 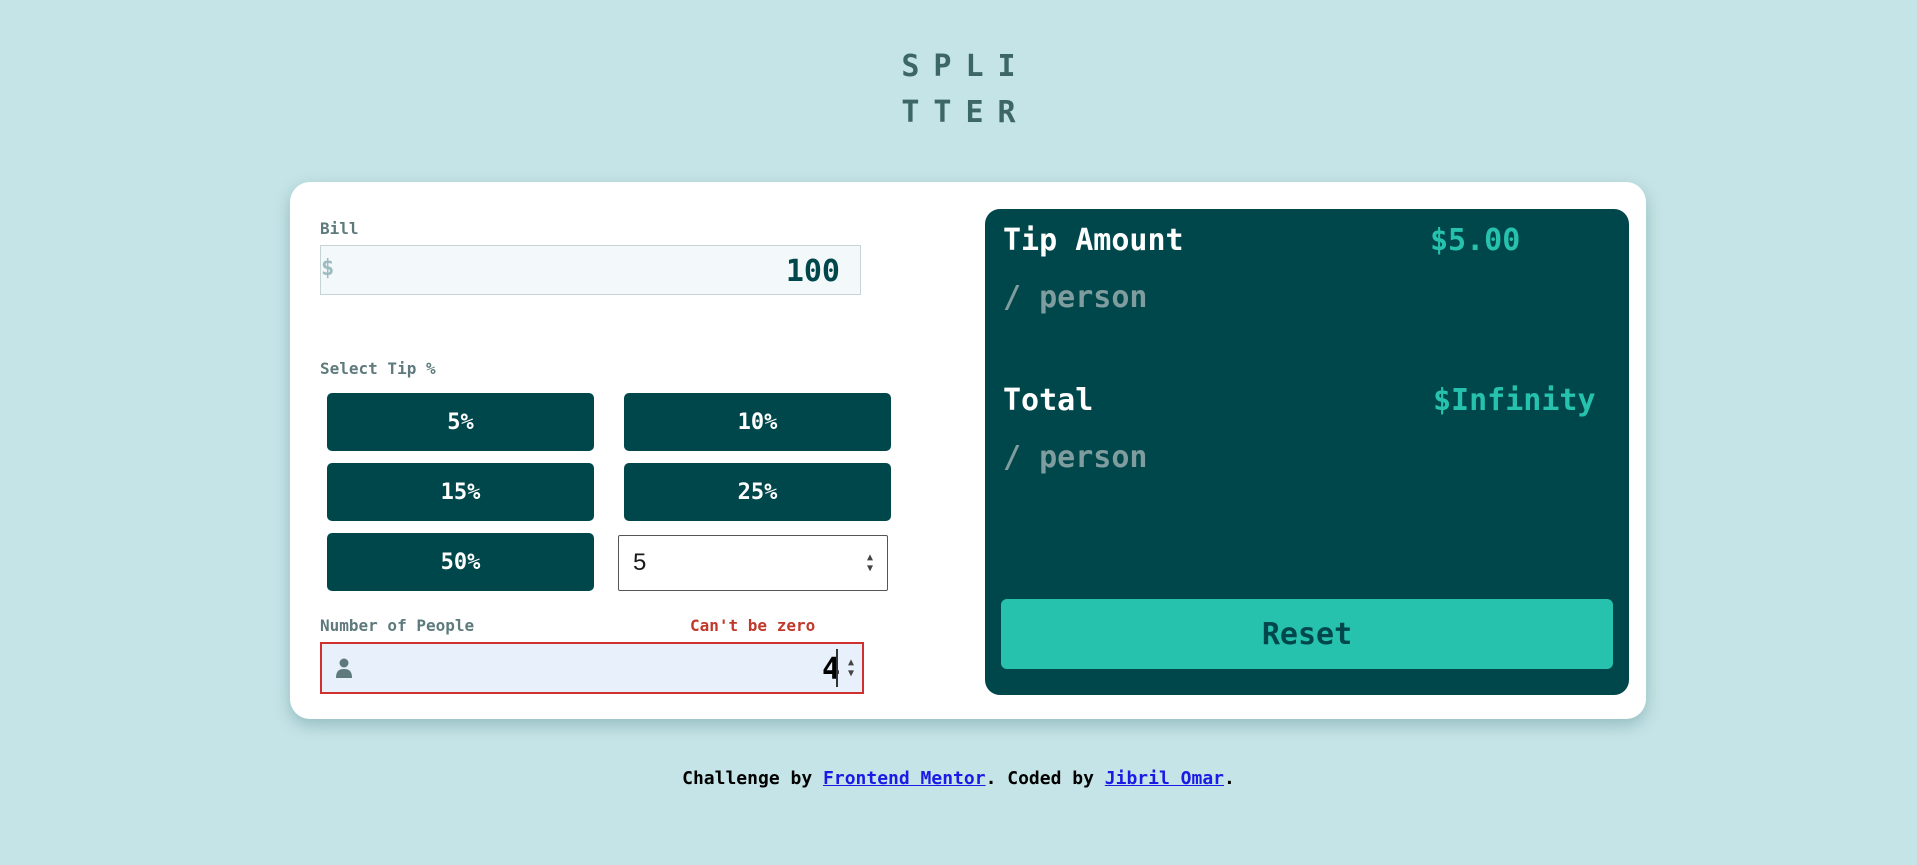 What do you see at coordinates (1307, 634) in the screenshot?
I see `reset-button: Reset` at bounding box center [1307, 634].